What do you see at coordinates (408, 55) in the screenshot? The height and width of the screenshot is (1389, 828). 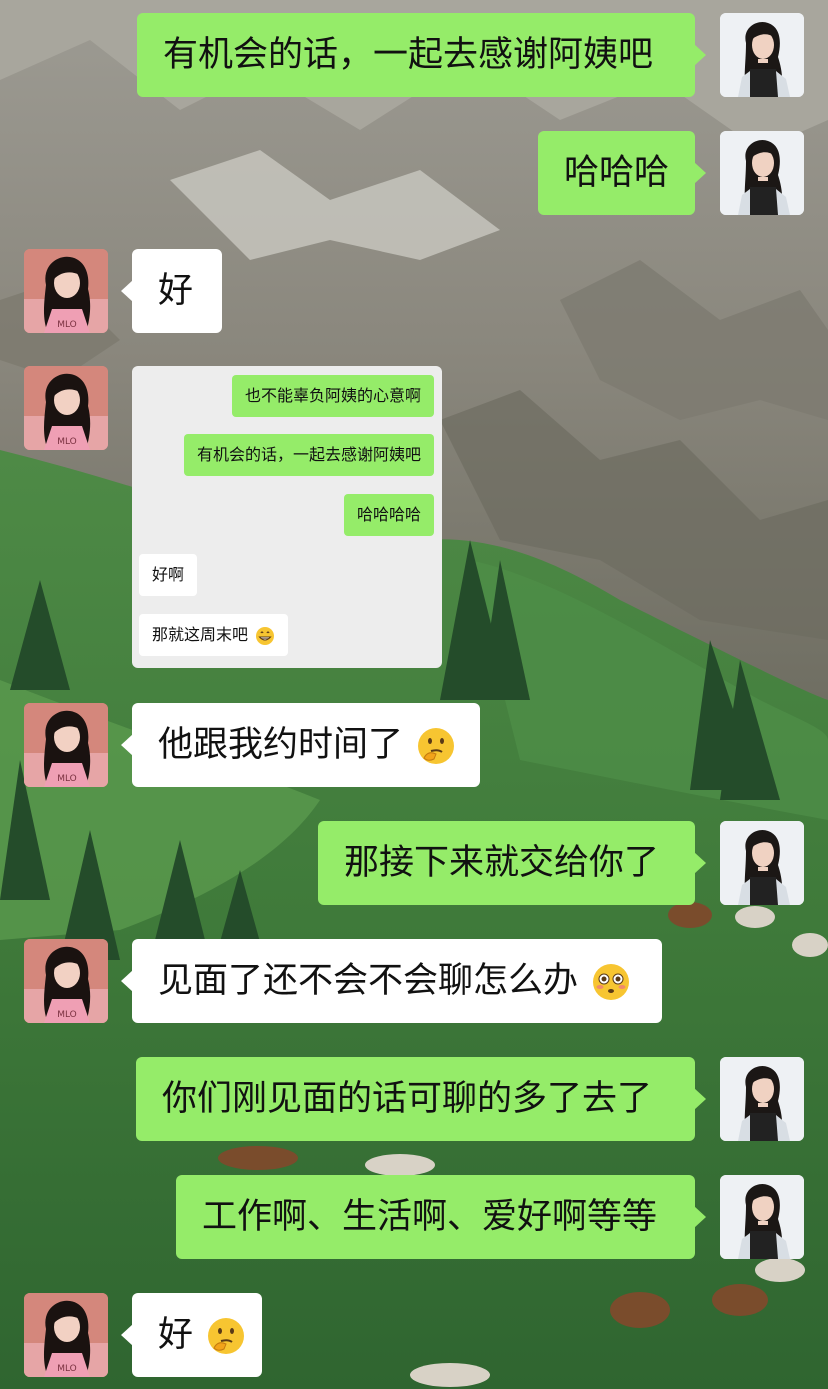 I see `message-text: 有机会的话，一起去感谢阿姨吧` at bounding box center [408, 55].